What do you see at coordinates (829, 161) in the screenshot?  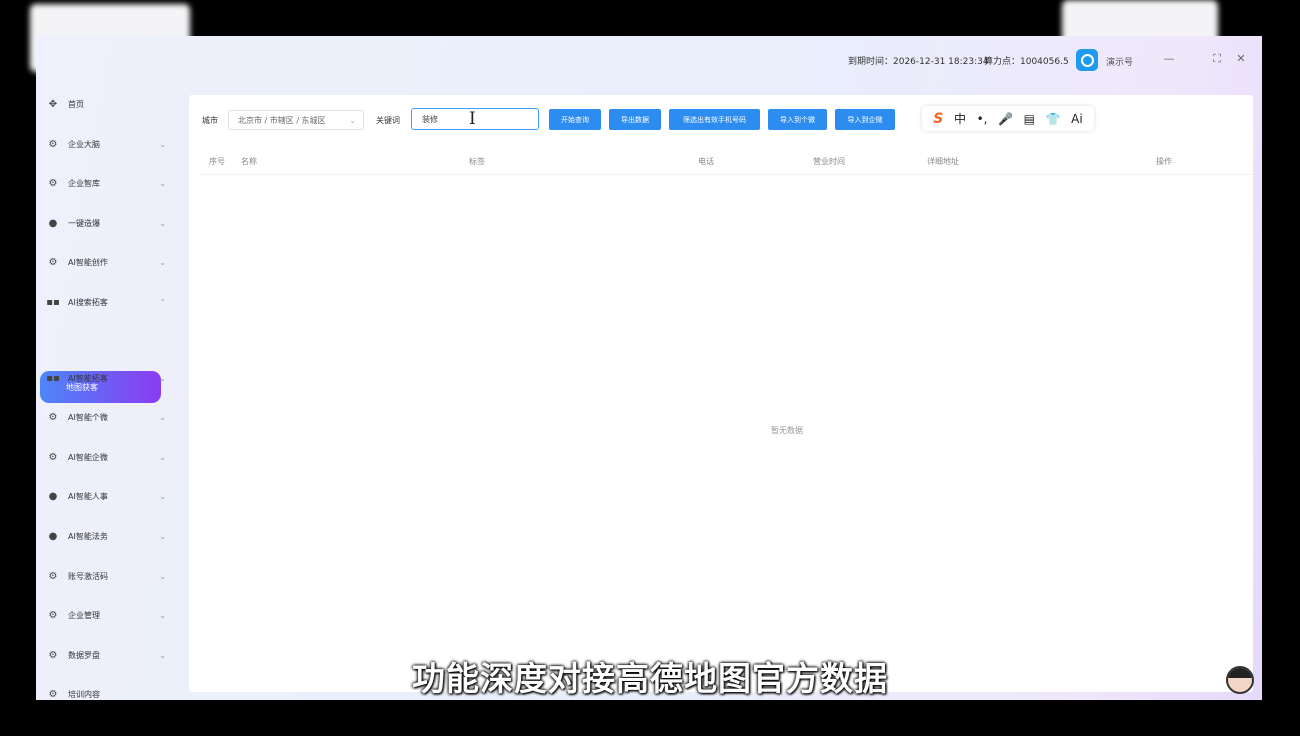 I see `table-header-hours: 营业时间` at bounding box center [829, 161].